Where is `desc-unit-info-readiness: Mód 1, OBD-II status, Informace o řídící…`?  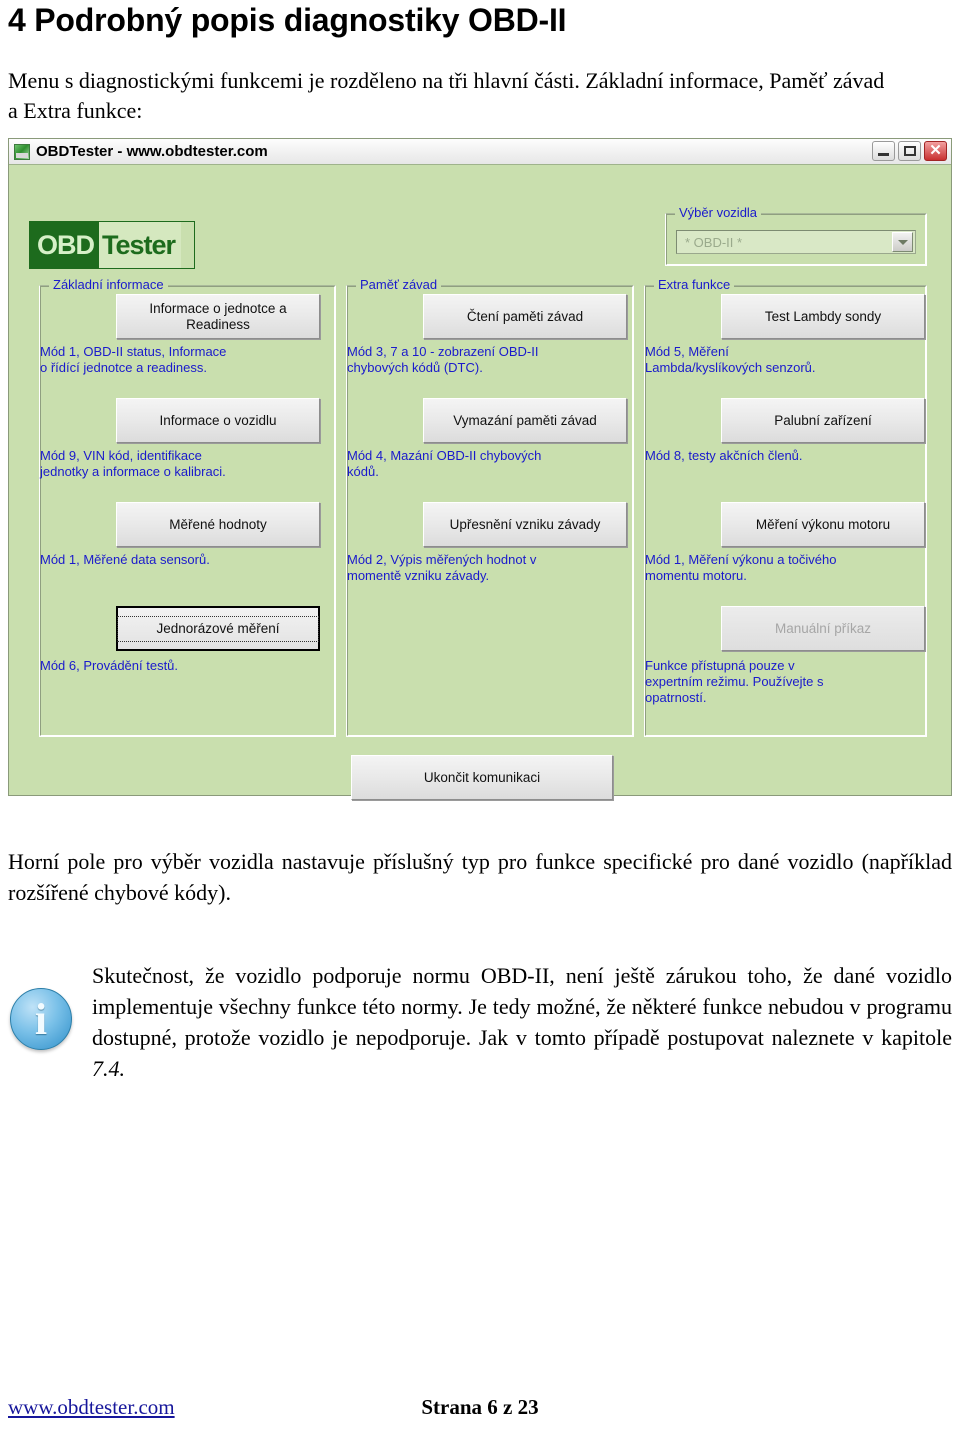
desc-unit-info-readiness: Mód 1, OBD-II status, Informace o řídící… is located at coordinates (133, 359).